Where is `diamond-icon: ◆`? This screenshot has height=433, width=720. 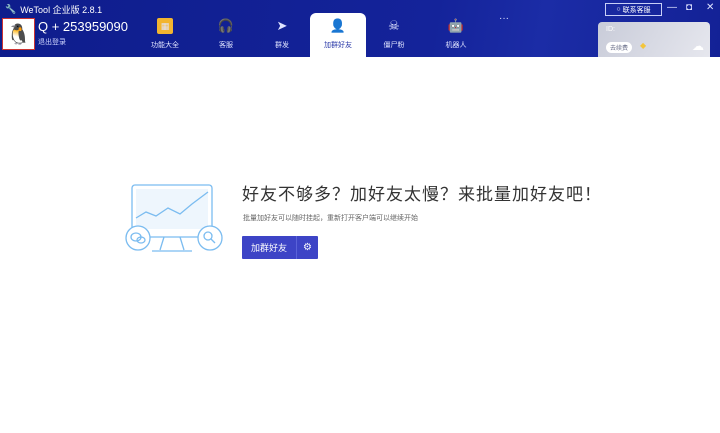
diamond-icon: ◆ is located at coordinates (643, 45).